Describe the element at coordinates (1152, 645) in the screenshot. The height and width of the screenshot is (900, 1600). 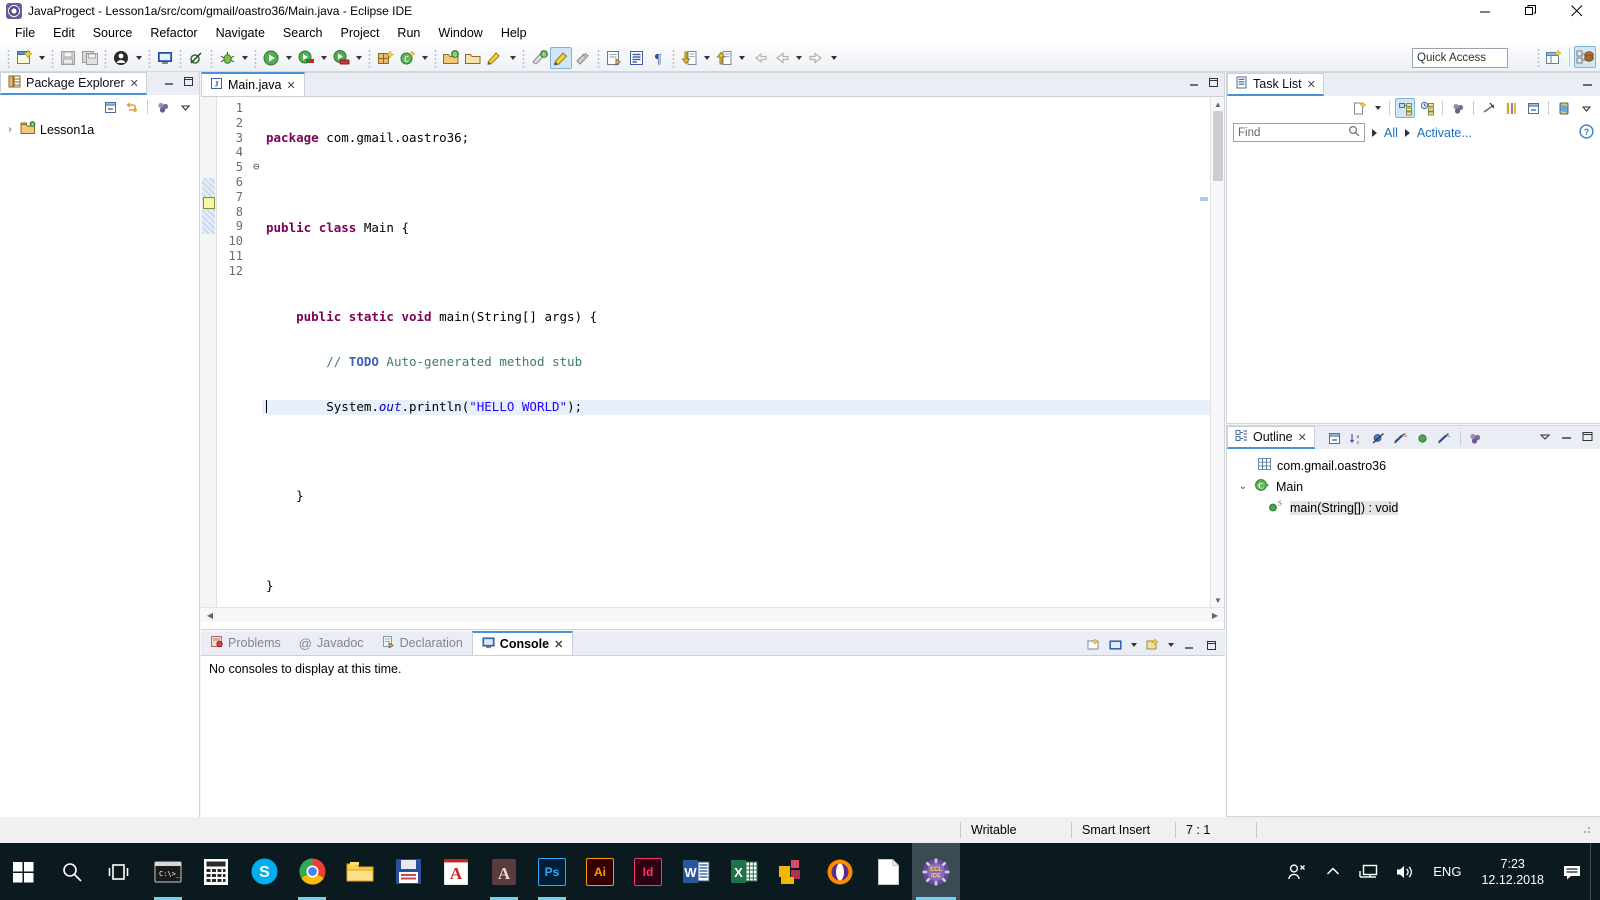
I see `pin-console-icon` at that location.